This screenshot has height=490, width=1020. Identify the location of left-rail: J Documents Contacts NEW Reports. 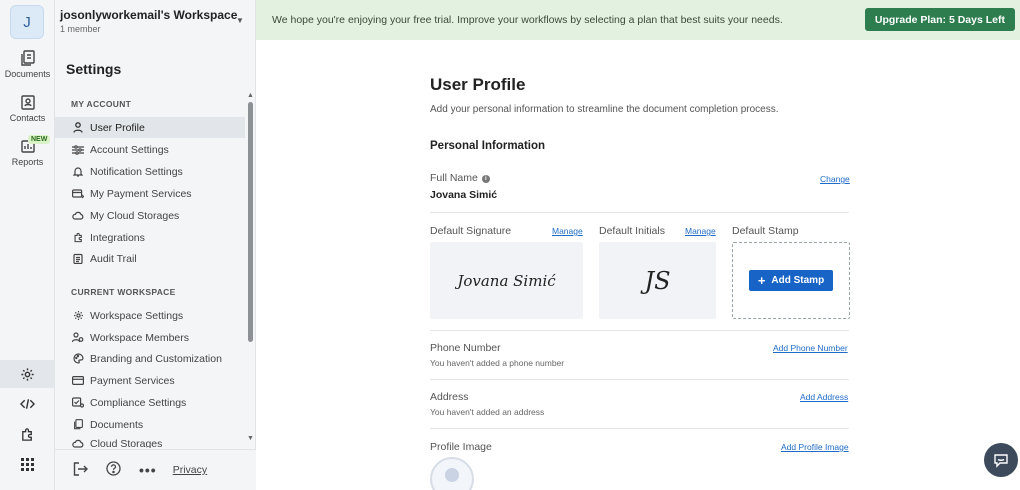
(27, 245).